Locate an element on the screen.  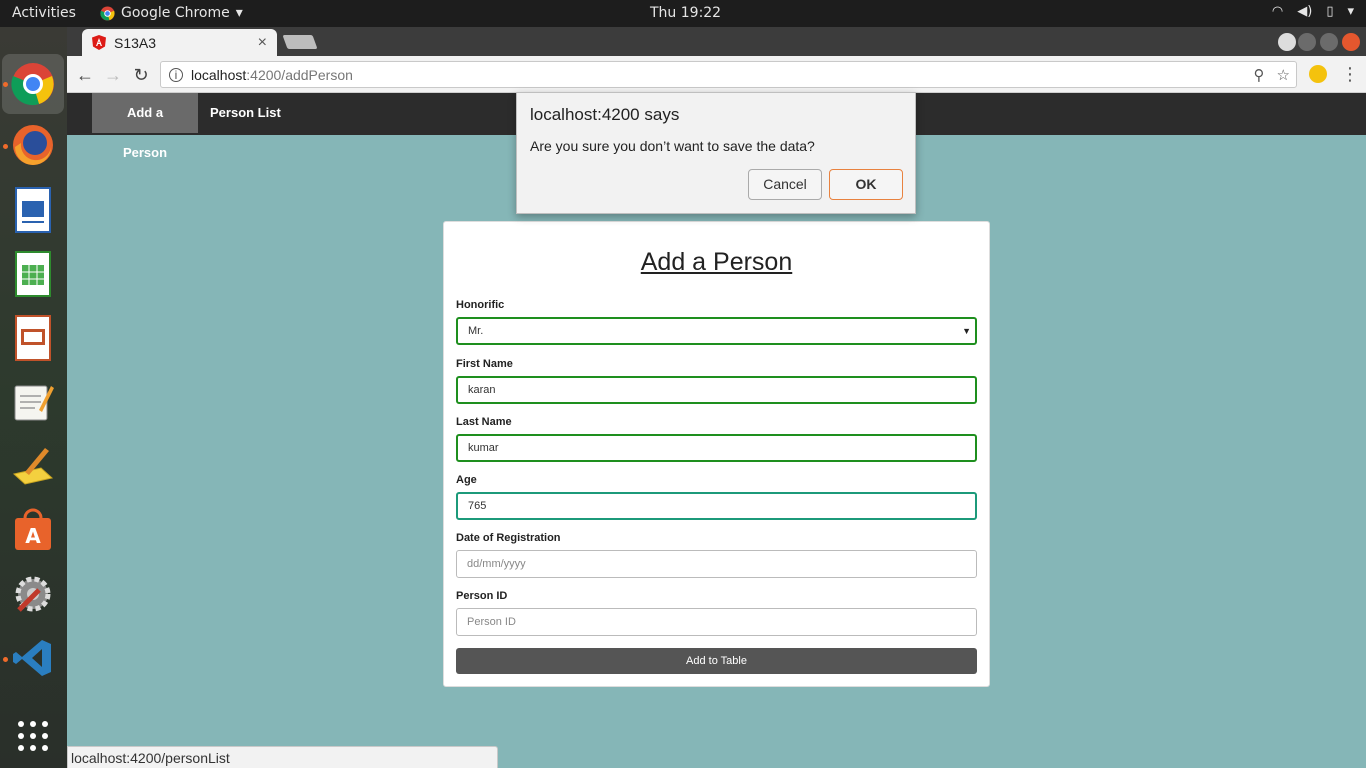
nav-add-person: Add a Person is located at coordinates (145, 126).